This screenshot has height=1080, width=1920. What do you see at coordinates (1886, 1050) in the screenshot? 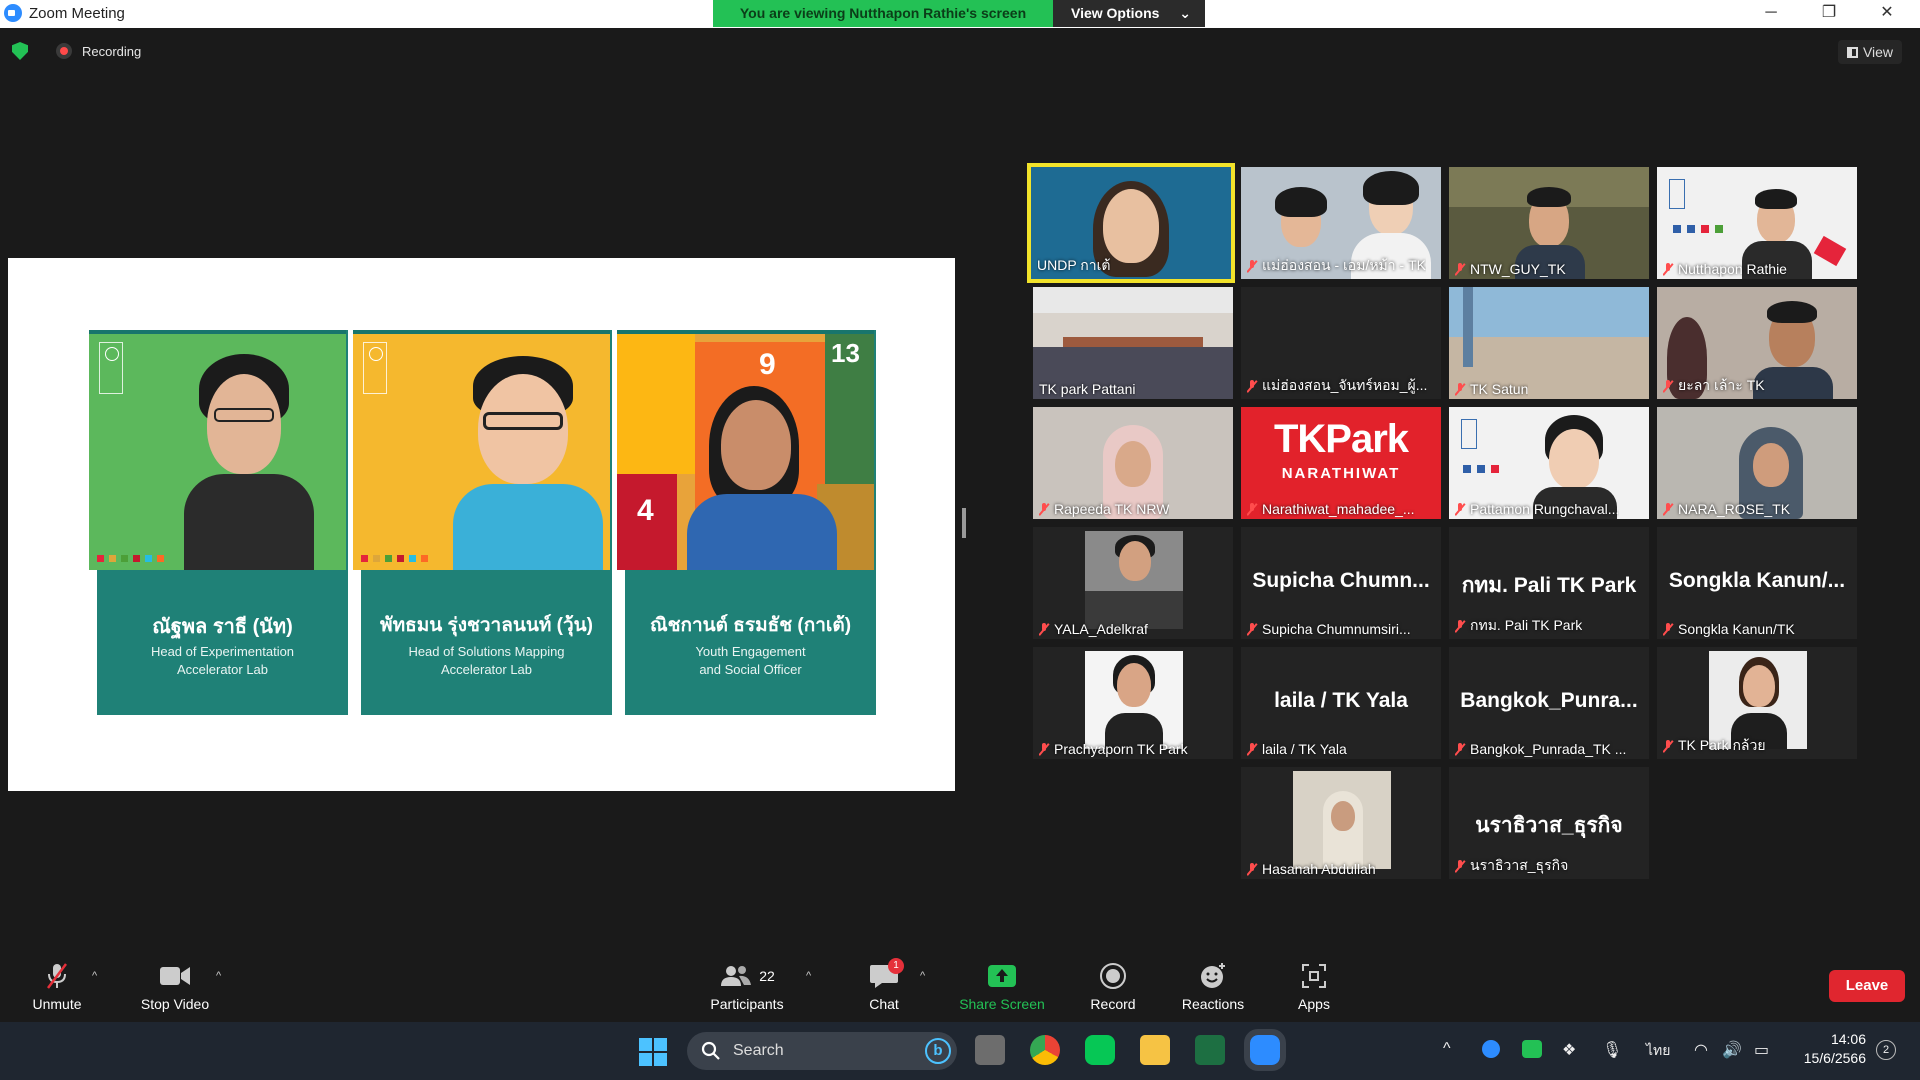
I see `notification-count-badge: 2` at bounding box center [1886, 1050].